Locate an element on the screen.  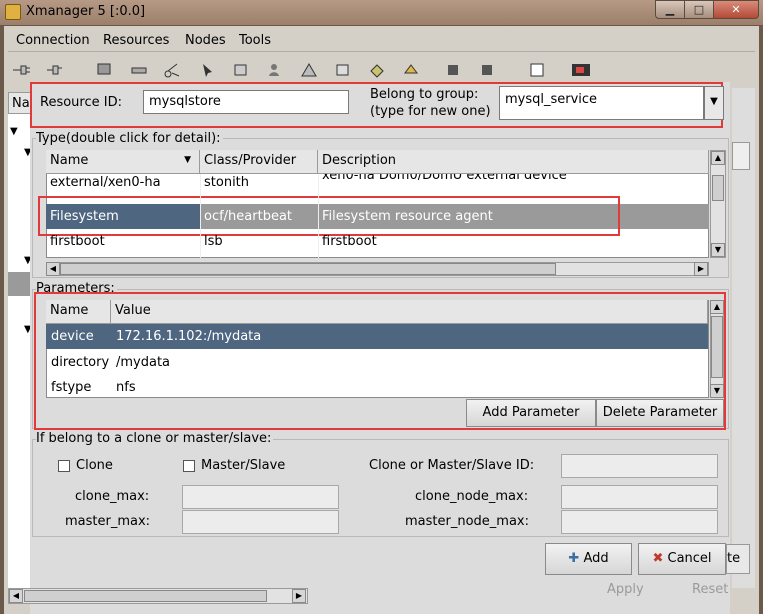
up-icon is located at coordinates (411, 70).